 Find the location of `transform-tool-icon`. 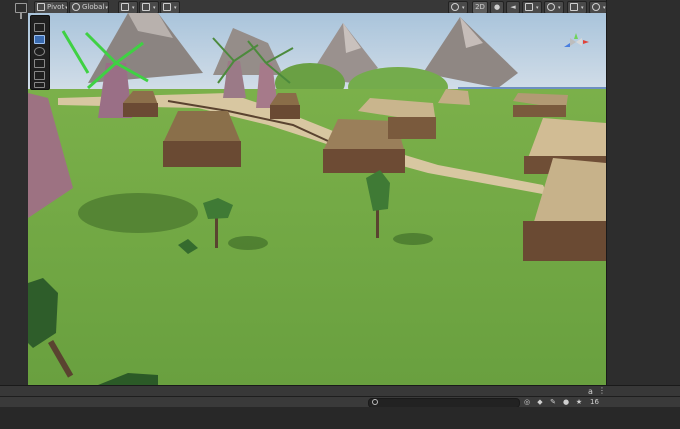

transform-tool-icon is located at coordinates (39, 85).